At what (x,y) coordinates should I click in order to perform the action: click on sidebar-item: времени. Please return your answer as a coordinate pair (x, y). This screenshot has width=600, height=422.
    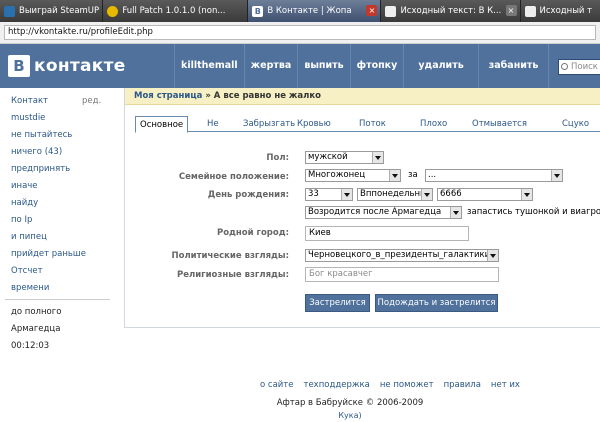
    Looking at the image, I should click on (30, 288).